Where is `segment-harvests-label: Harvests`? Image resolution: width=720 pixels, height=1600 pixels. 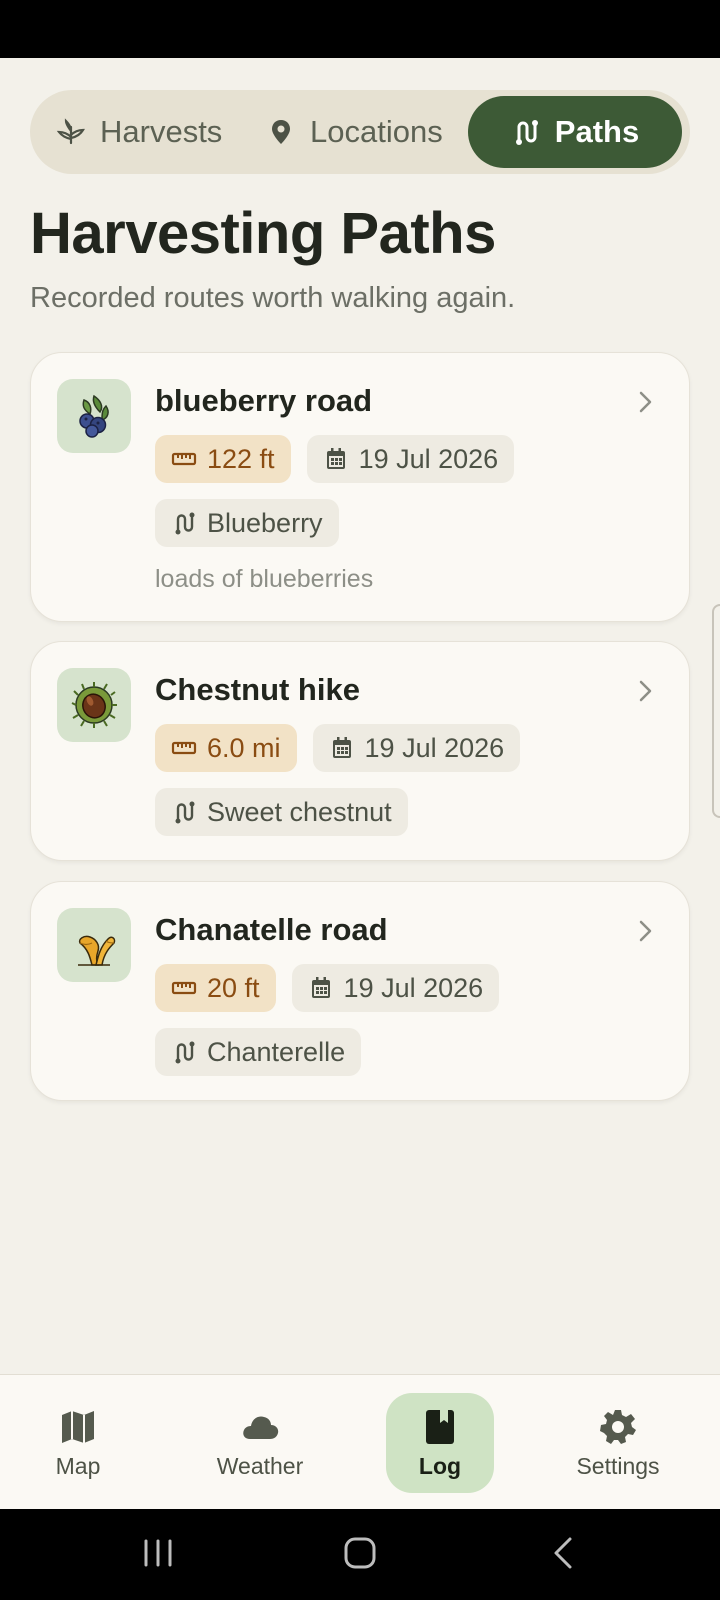
segment-harvests-label: Harvests is located at coordinates (161, 131).